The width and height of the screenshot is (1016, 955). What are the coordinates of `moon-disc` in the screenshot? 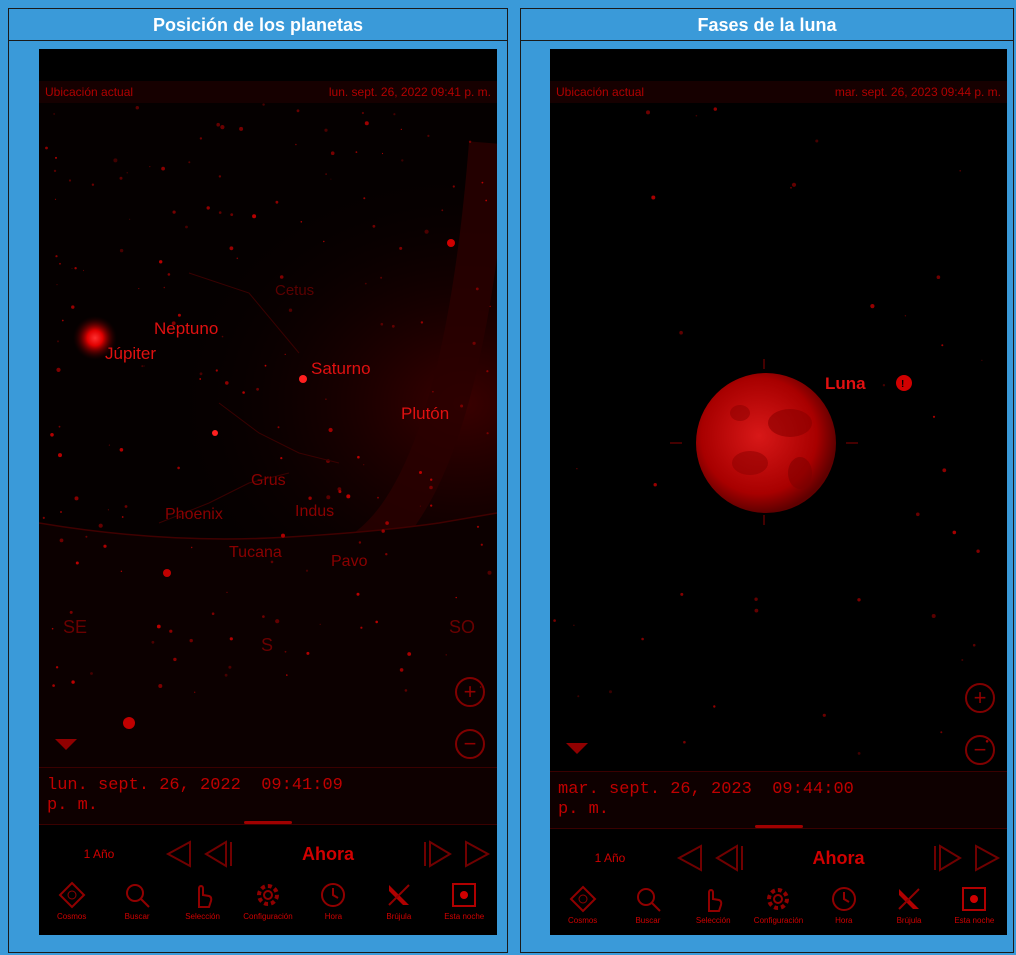 It's located at (766, 443).